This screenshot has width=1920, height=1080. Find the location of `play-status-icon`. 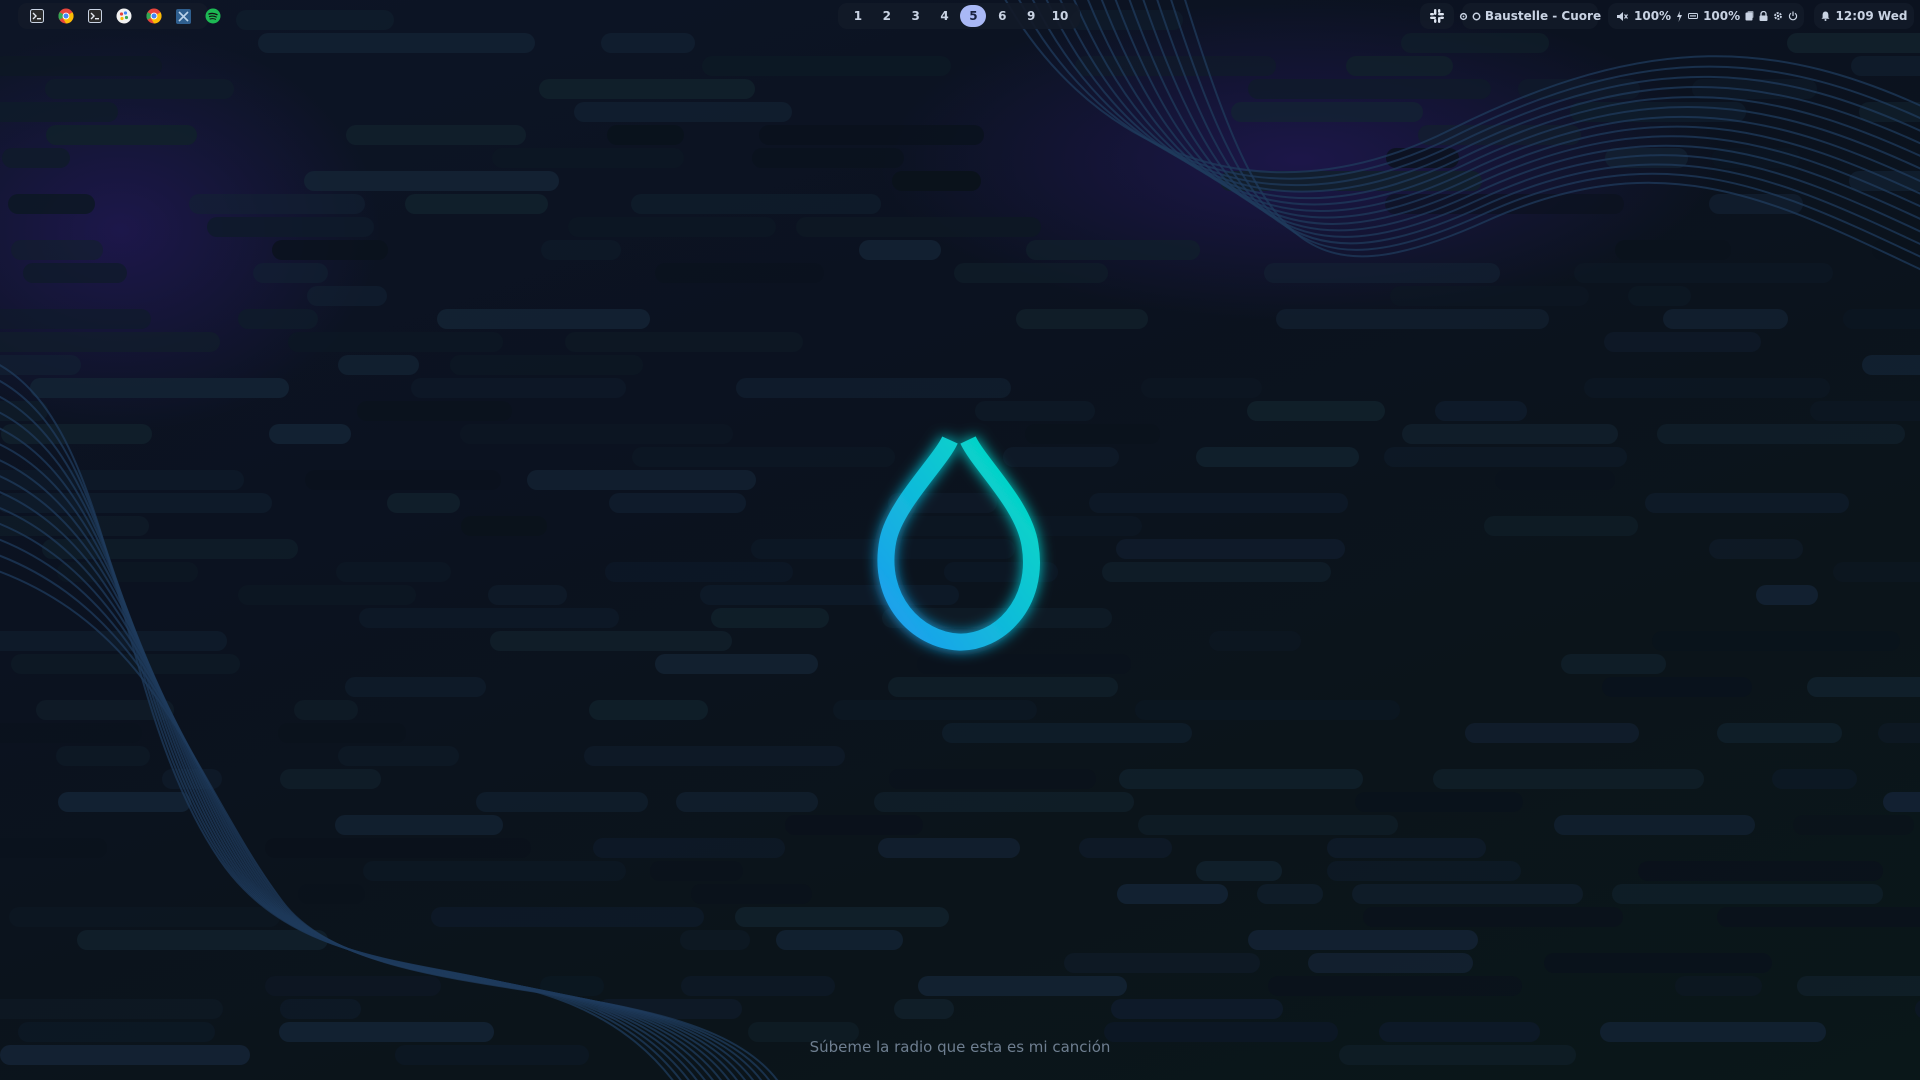

play-status-icon is located at coordinates (1476, 16).